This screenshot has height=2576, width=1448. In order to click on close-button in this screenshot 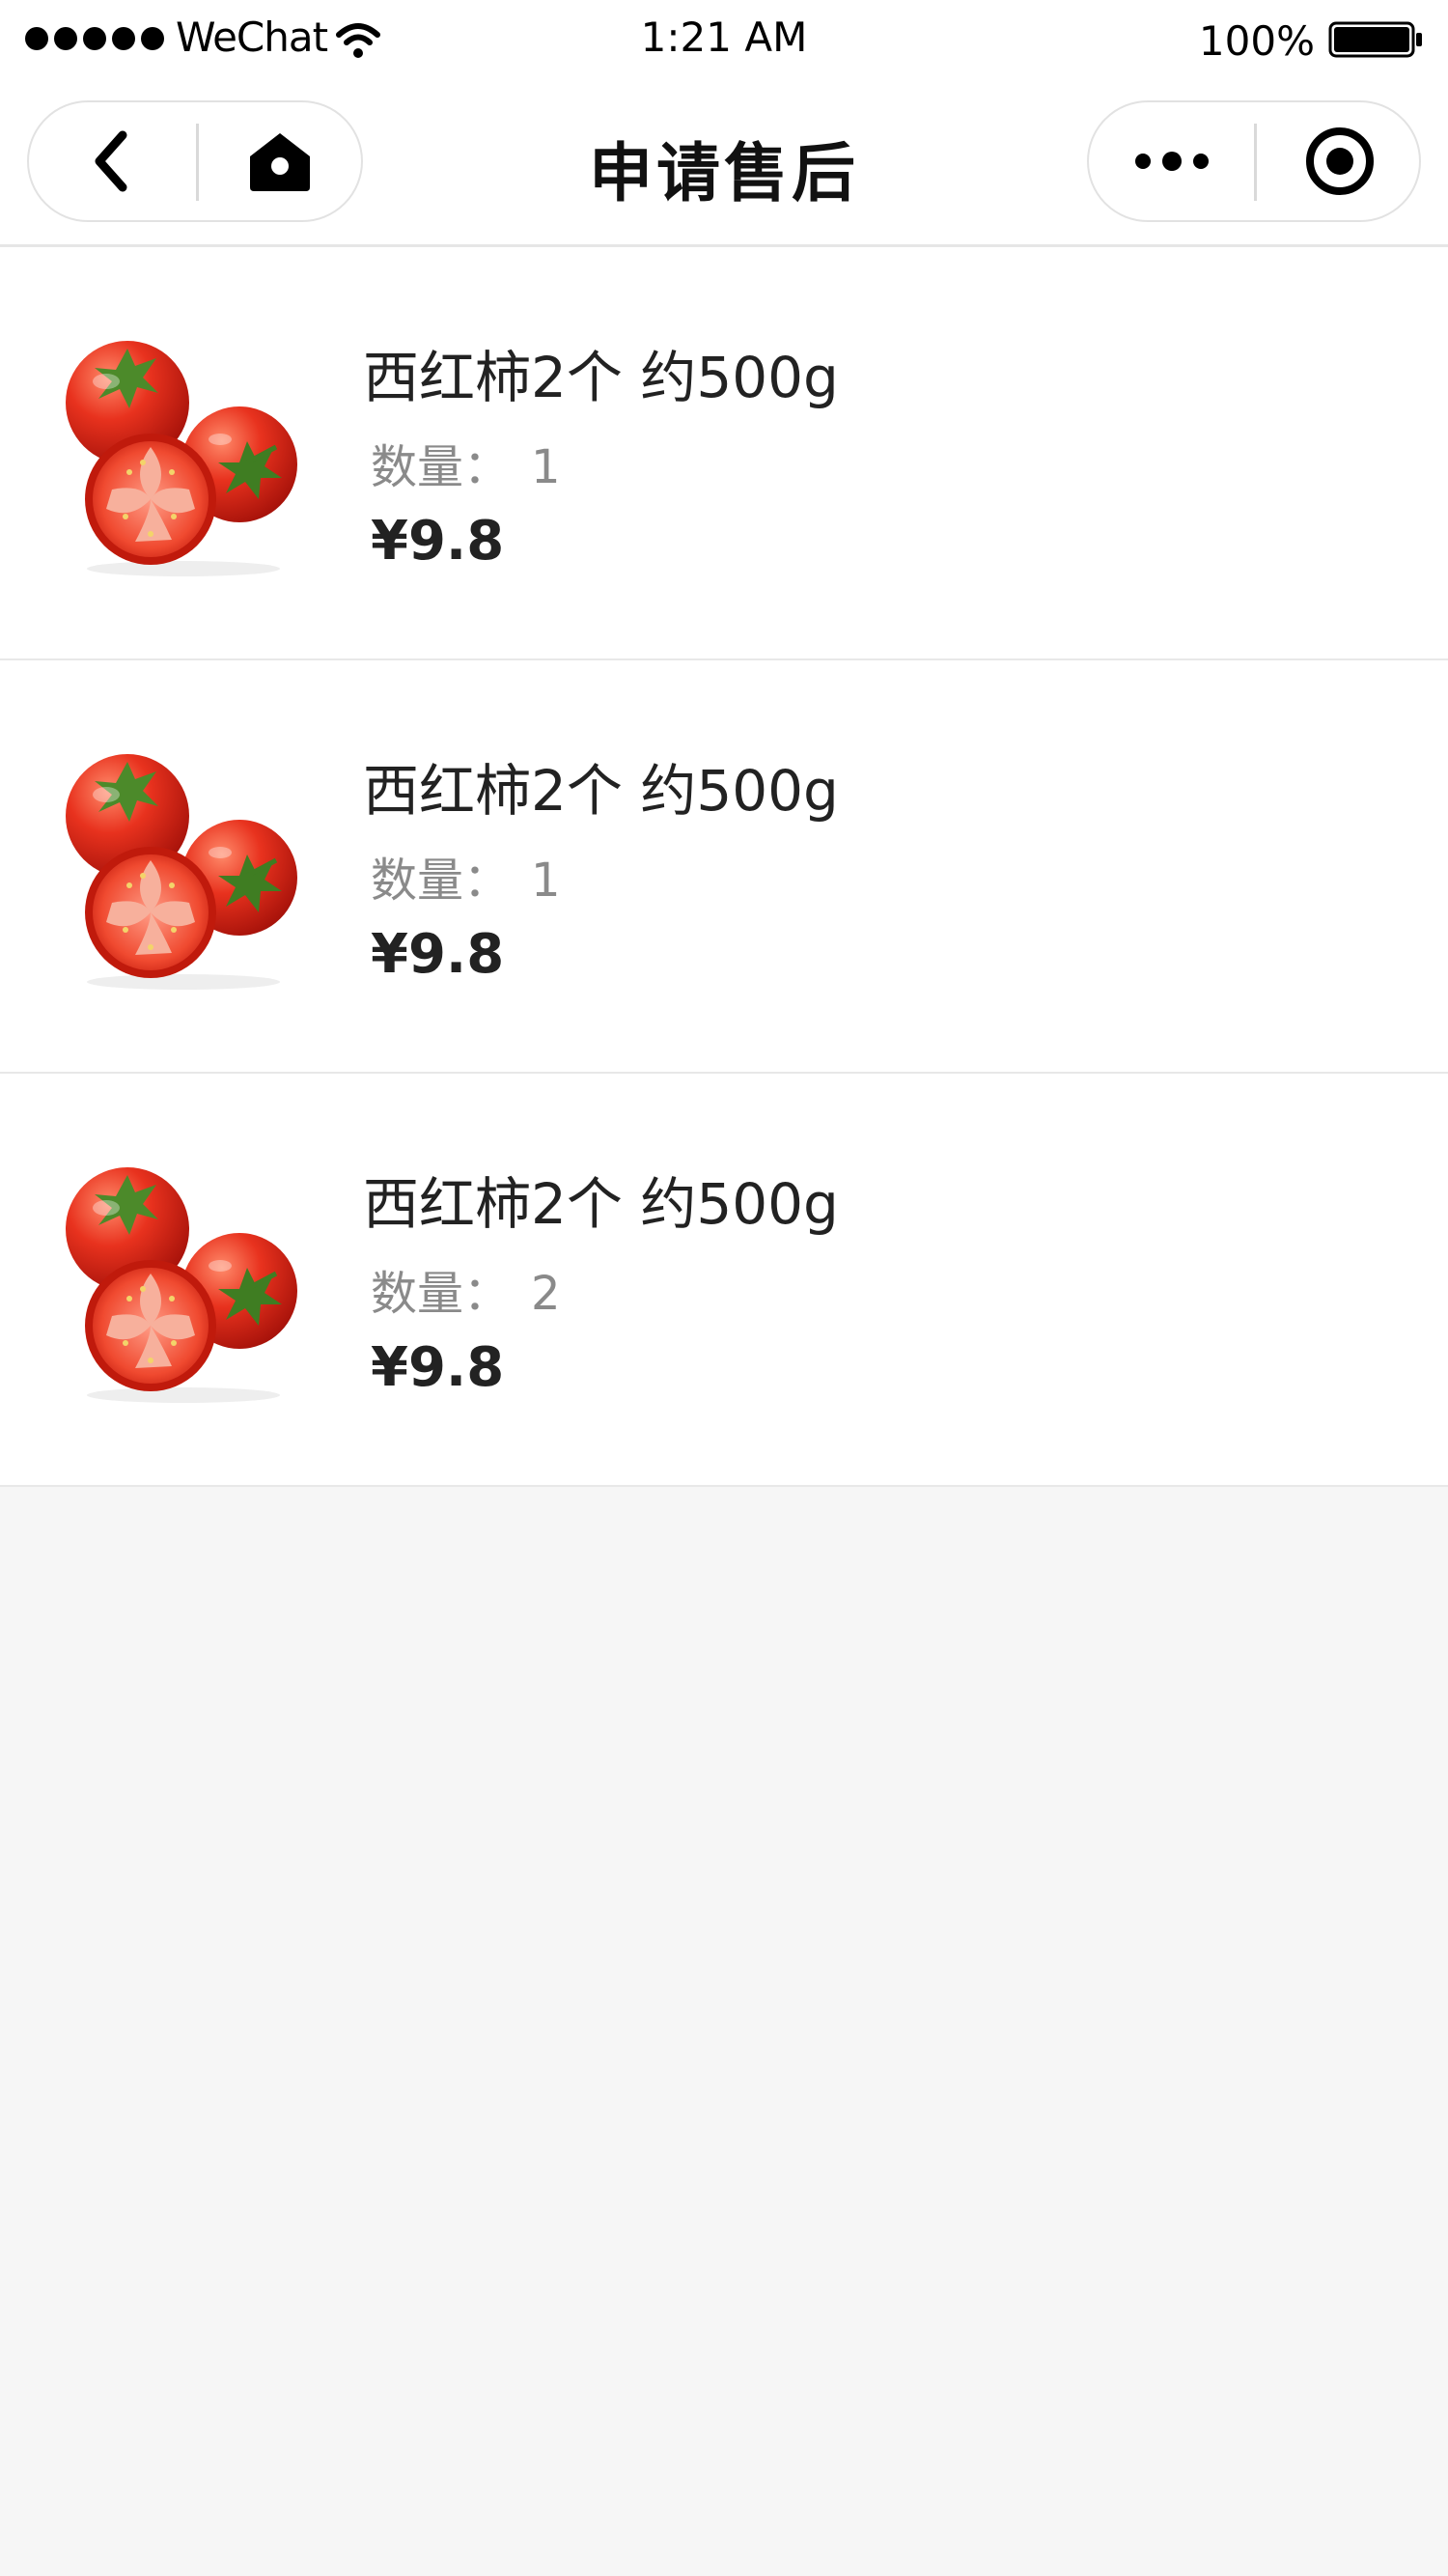, I will do `click(1340, 161)`.